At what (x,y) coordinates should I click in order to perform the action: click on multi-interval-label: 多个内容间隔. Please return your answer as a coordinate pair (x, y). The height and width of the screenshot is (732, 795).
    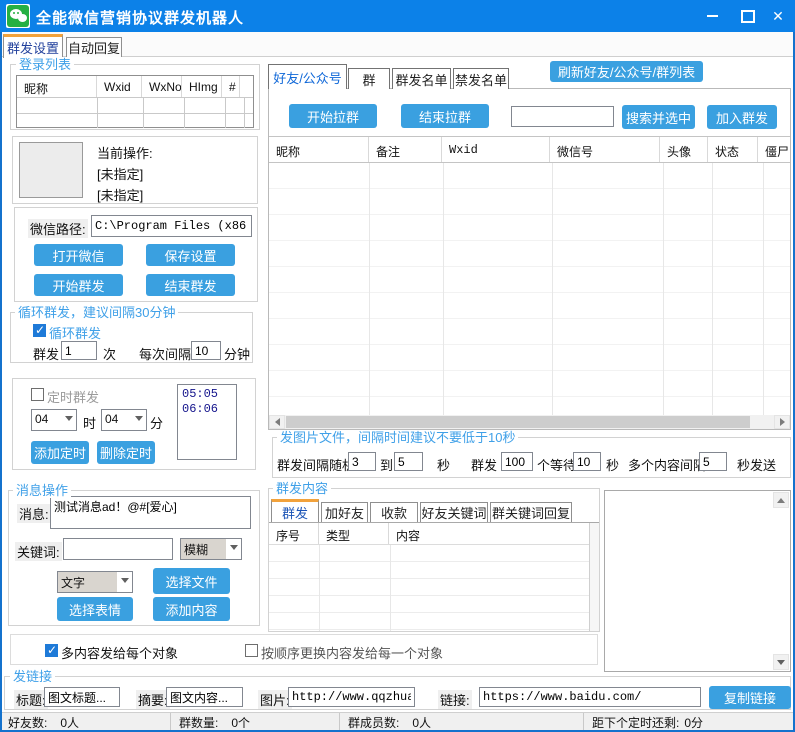
    Looking at the image, I should click on (667, 465).